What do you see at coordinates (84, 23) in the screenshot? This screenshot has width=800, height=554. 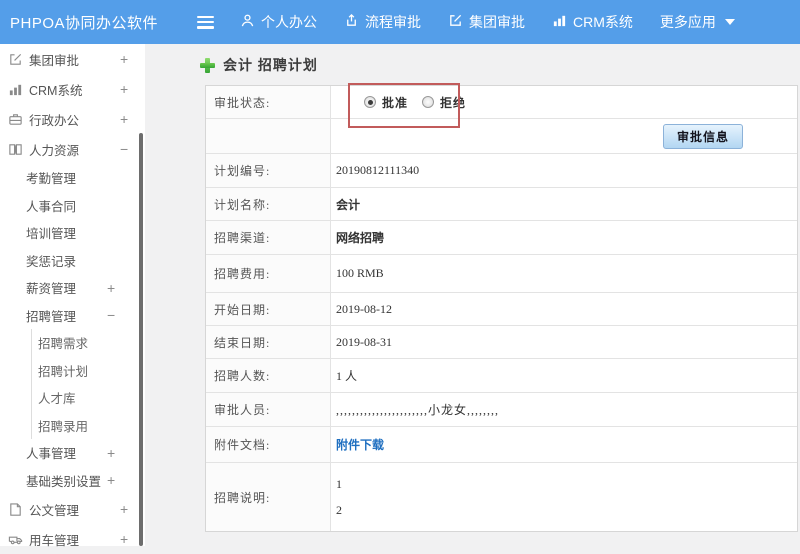 I see `app-logo: PHPOA协同办公软件` at bounding box center [84, 23].